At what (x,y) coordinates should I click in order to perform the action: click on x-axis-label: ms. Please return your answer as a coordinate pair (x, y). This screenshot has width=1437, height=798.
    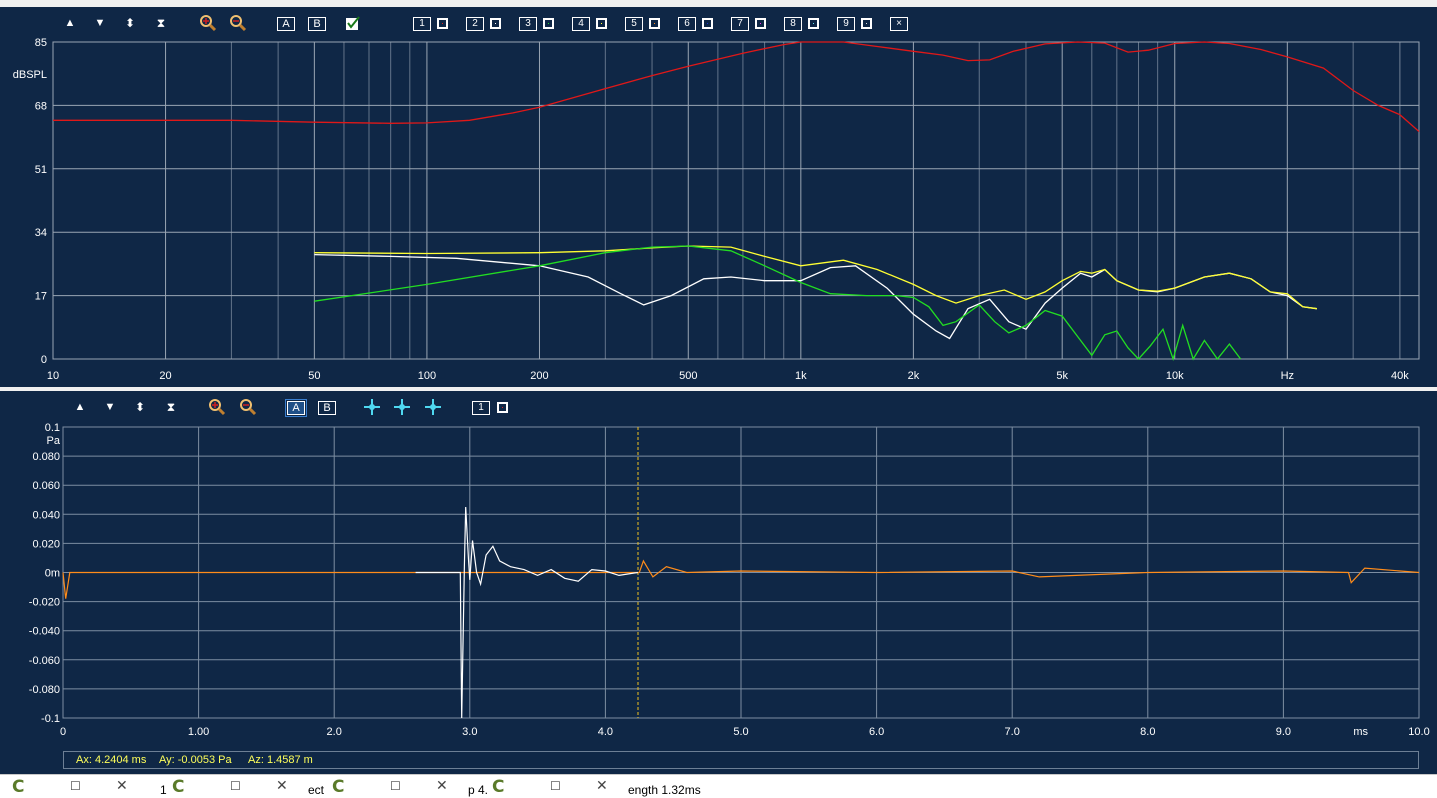
    Looking at the image, I should click on (1360, 732).